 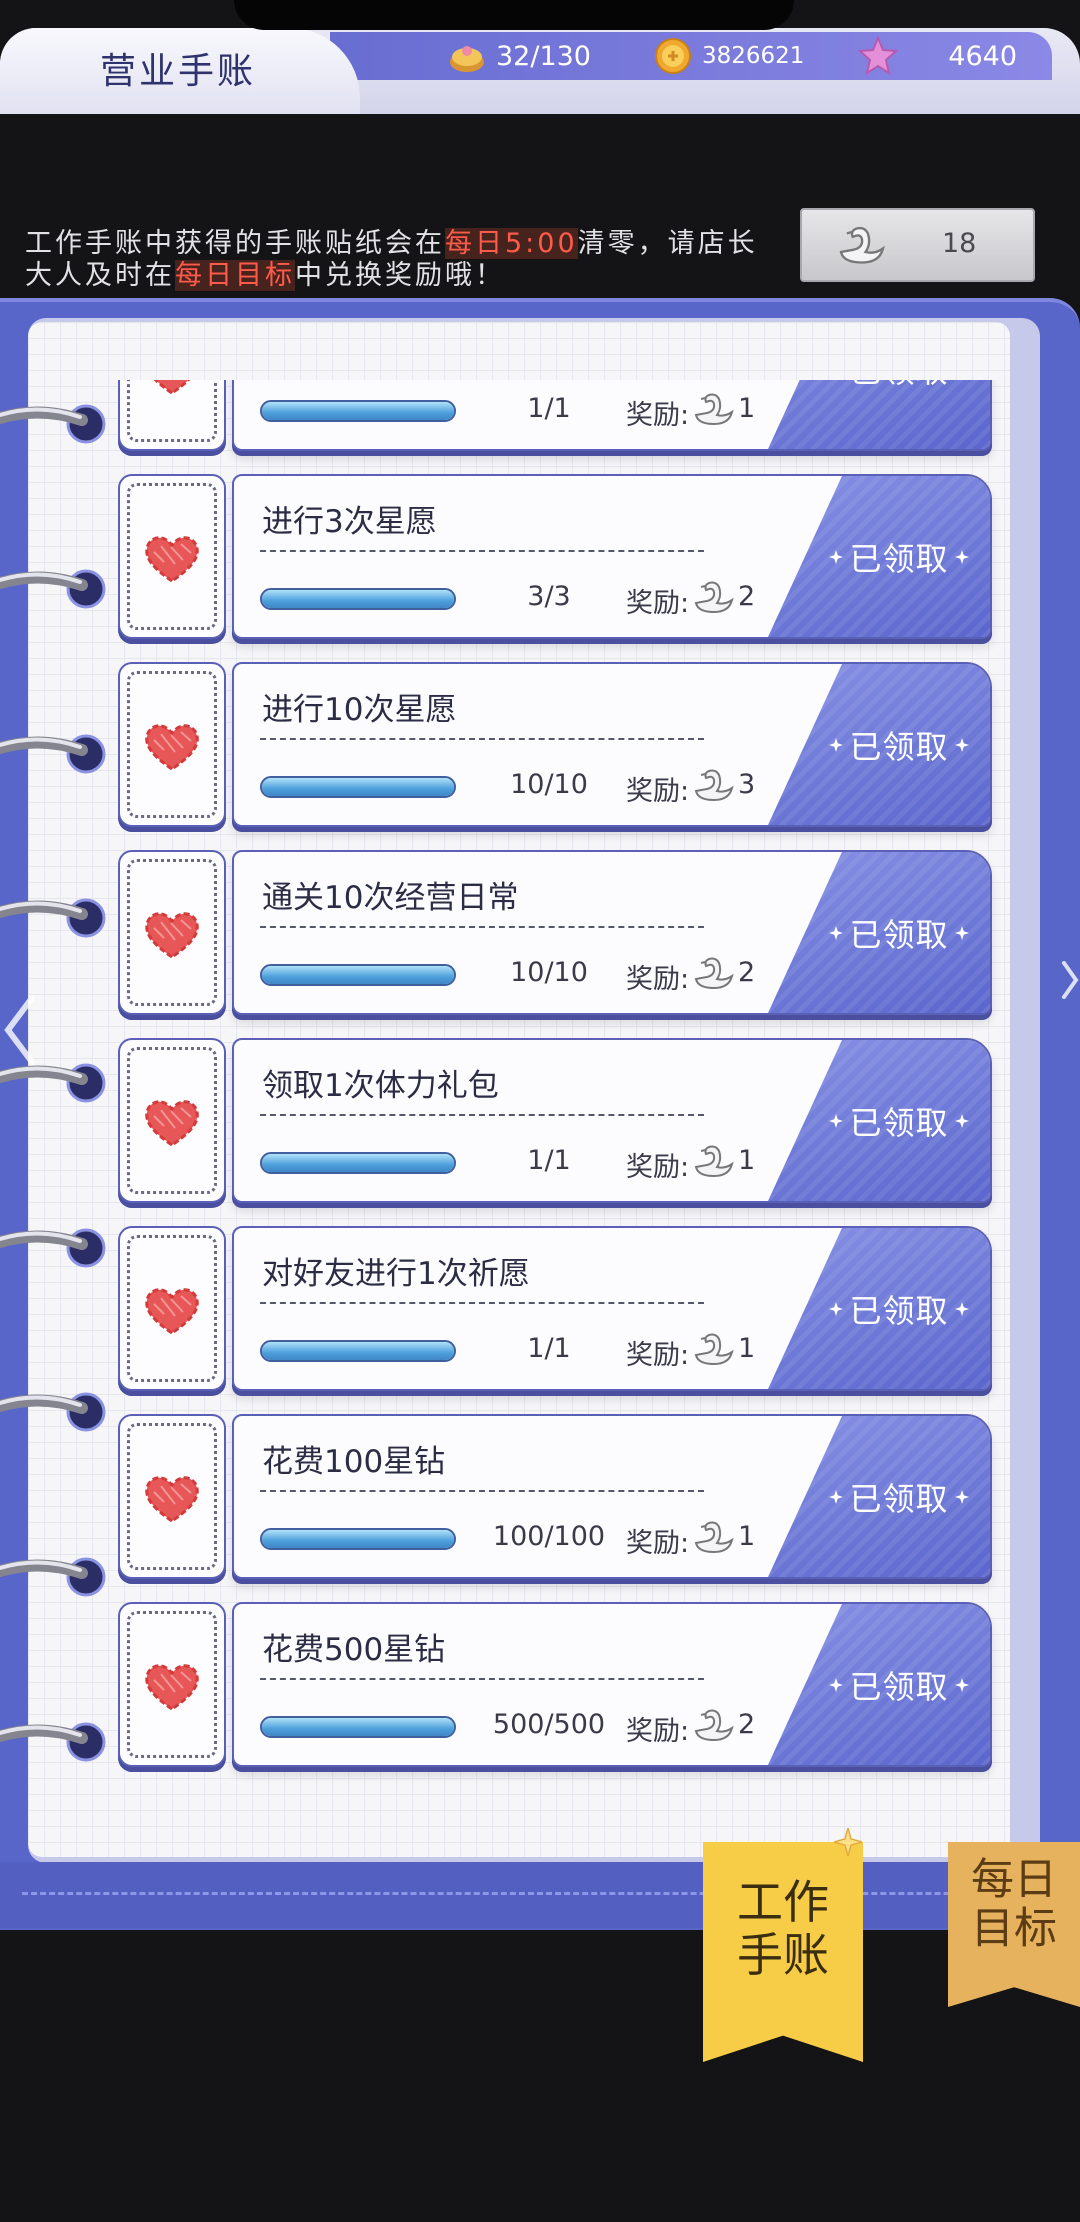 I want to click on task-title: 进行3次星愿, so click(x=349, y=522).